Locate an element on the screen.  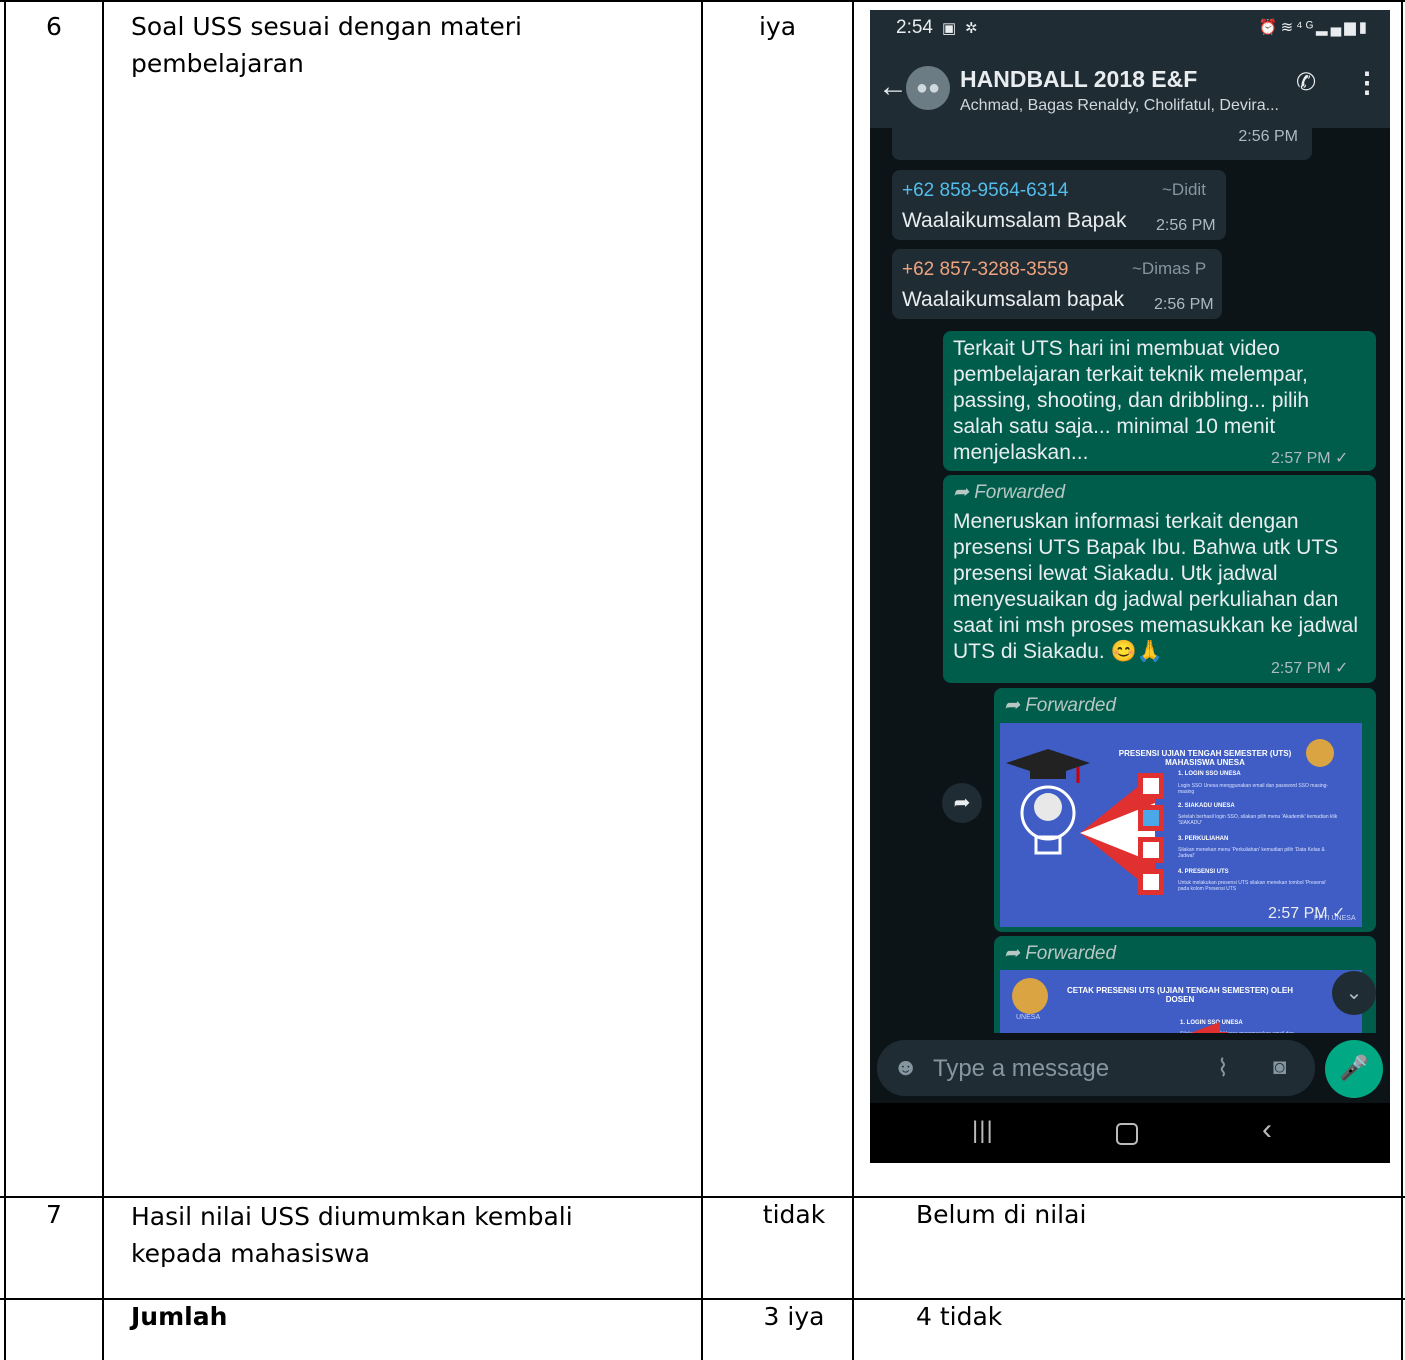
share-forward-icon: ➦ is located at coordinates (962, 803).